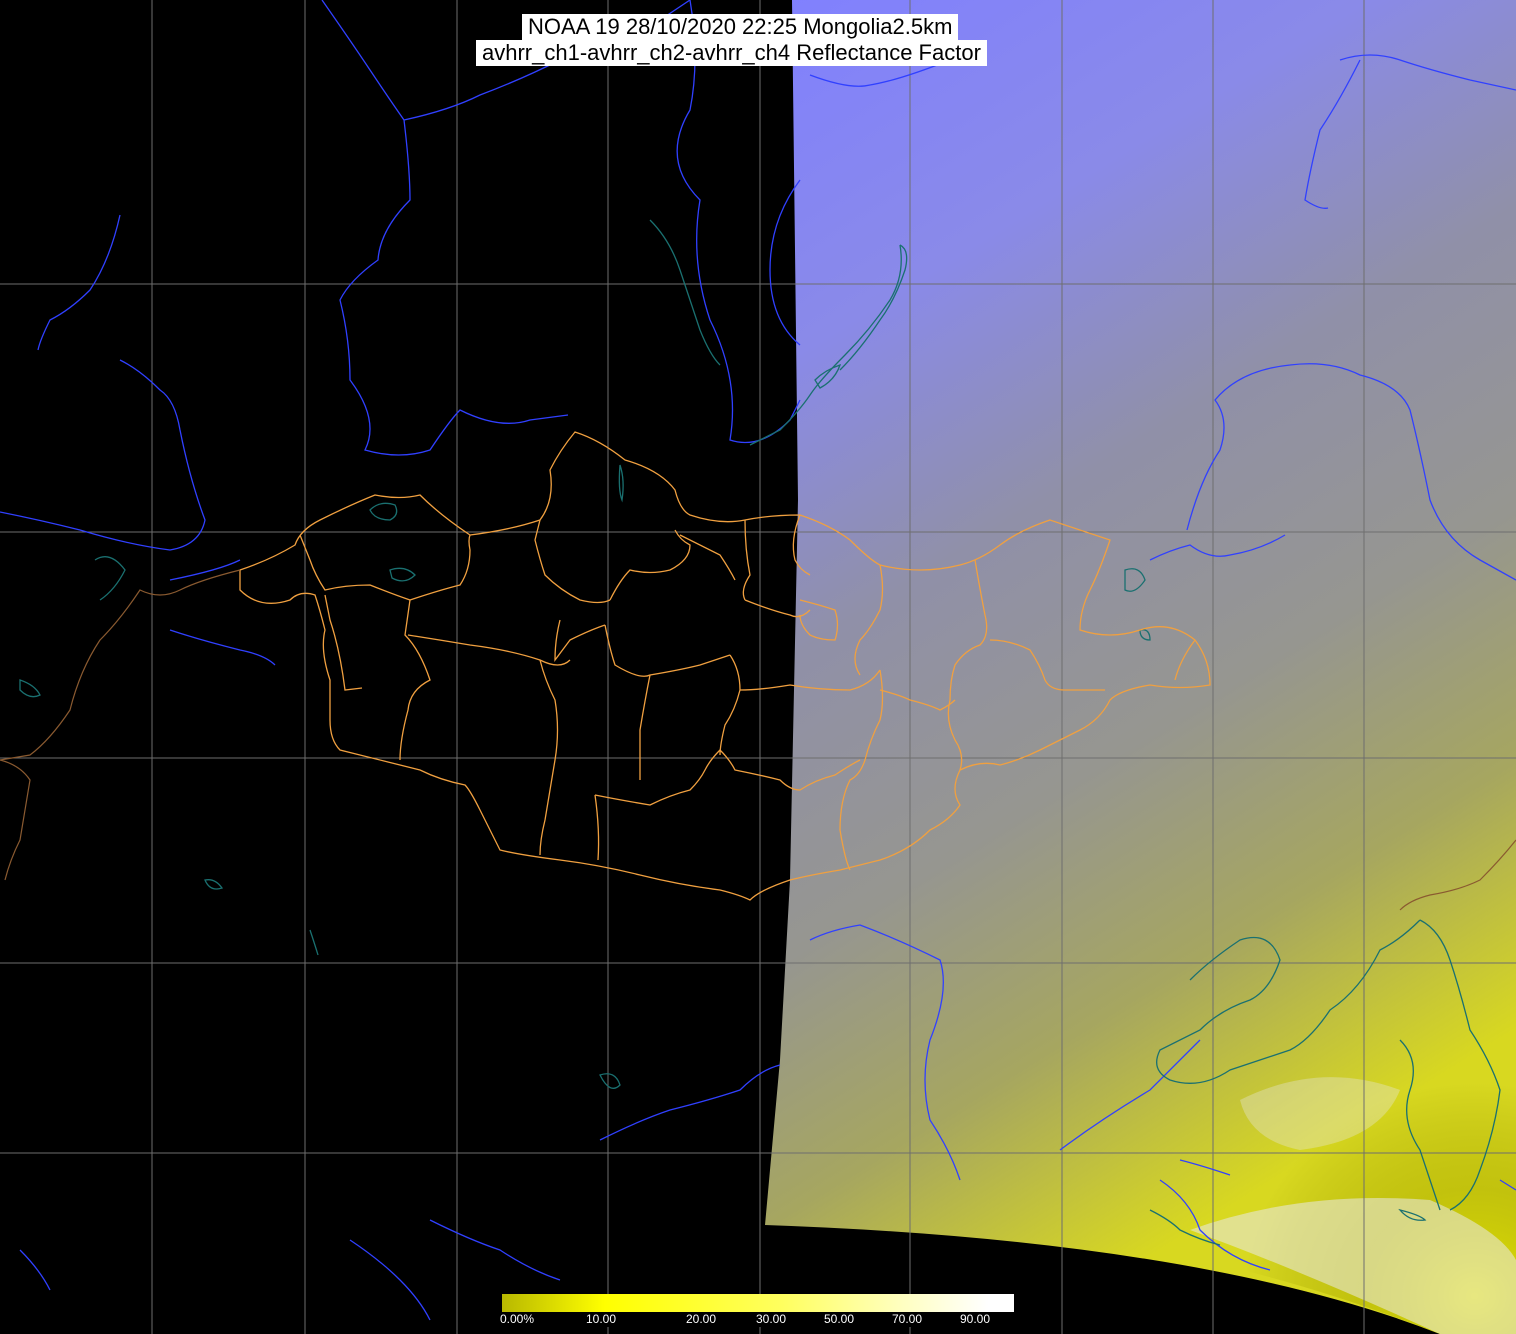 The image size is (1516, 1334). I want to click on colorbar-label-3: 30.00, so click(771, 1319).